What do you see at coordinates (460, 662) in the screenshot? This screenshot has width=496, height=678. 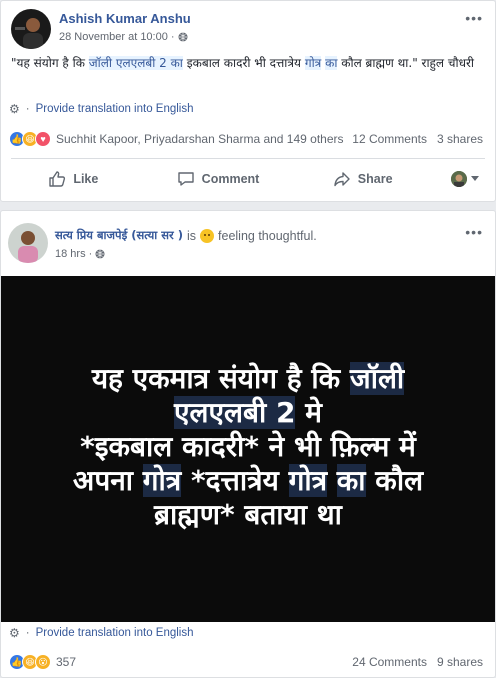 I see `shares-count: 9 shares` at bounding box center [460, 662].